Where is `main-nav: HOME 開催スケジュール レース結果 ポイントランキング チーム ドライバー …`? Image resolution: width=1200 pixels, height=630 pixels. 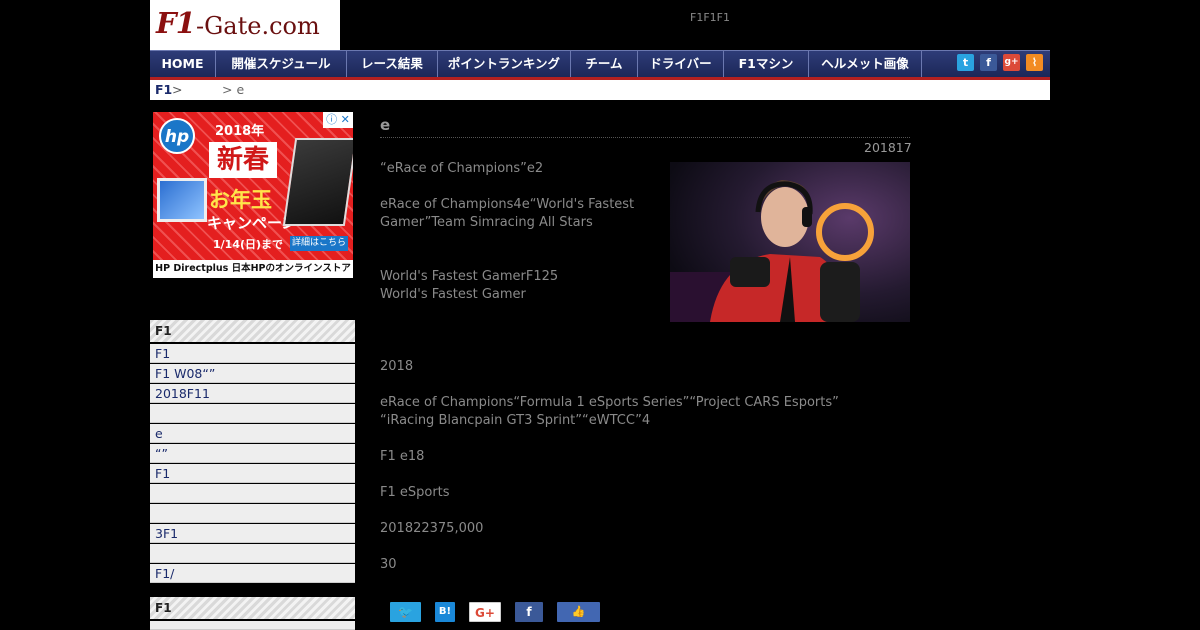
main-nav: HOME 開催スケジュール レース結果 ポイントランキング チーム ドライバー … is located at coordinates (600, 65).